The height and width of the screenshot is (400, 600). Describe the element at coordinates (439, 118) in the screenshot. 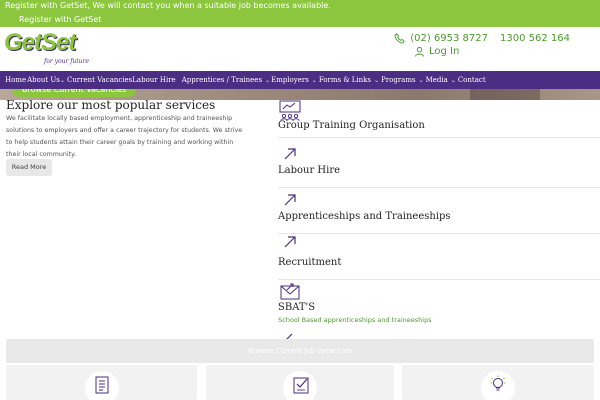

I see `service-item-group-training: Group Training Organisation` at that location.